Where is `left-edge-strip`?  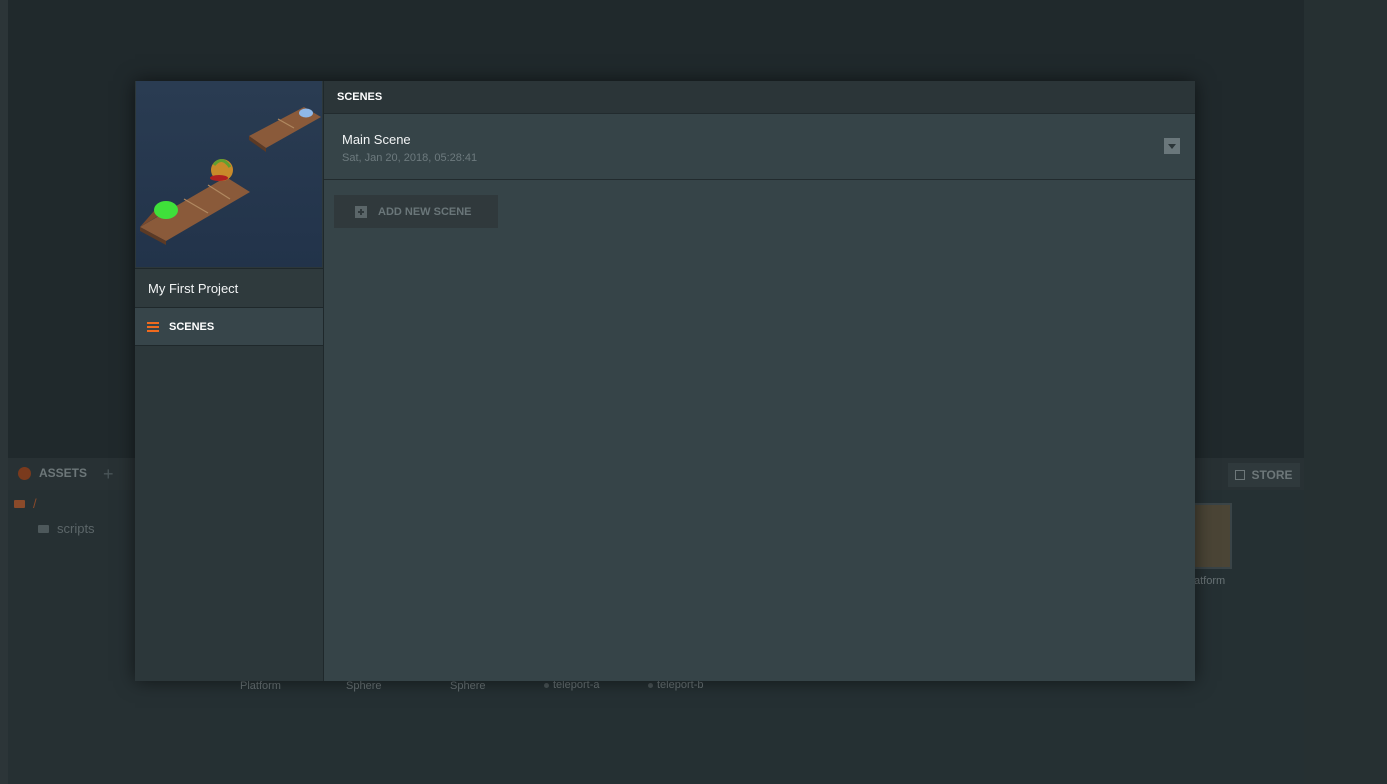
left-edge-strip is located at coordinates (4, 392).